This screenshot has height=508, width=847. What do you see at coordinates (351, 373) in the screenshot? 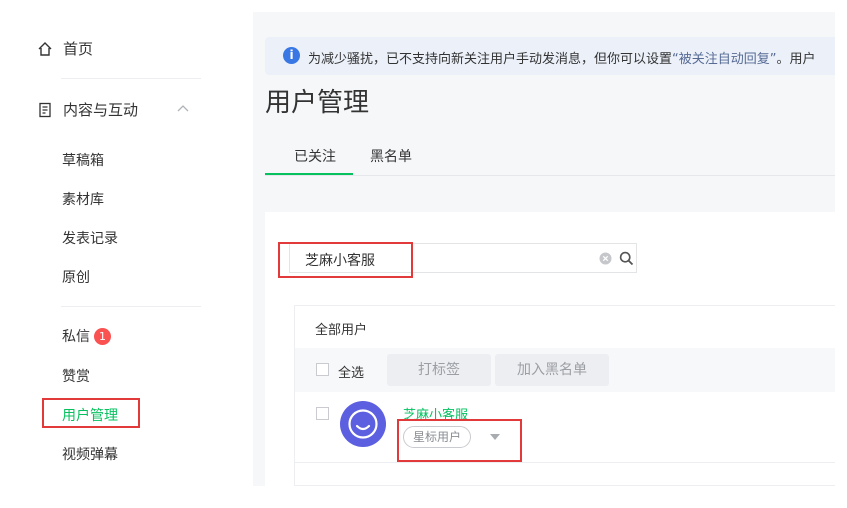
I see `select-all-label: 全选` at bounding box center [351, 373].